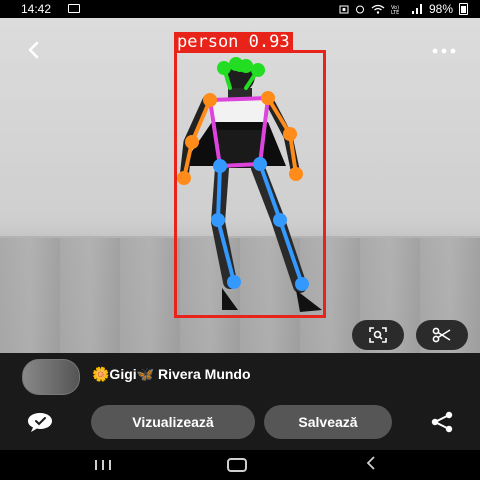 The image size is (480, 480). Describe the element at coordinates (440, 9) in the screenshot. I see `battery-percent: 98%` at that location.